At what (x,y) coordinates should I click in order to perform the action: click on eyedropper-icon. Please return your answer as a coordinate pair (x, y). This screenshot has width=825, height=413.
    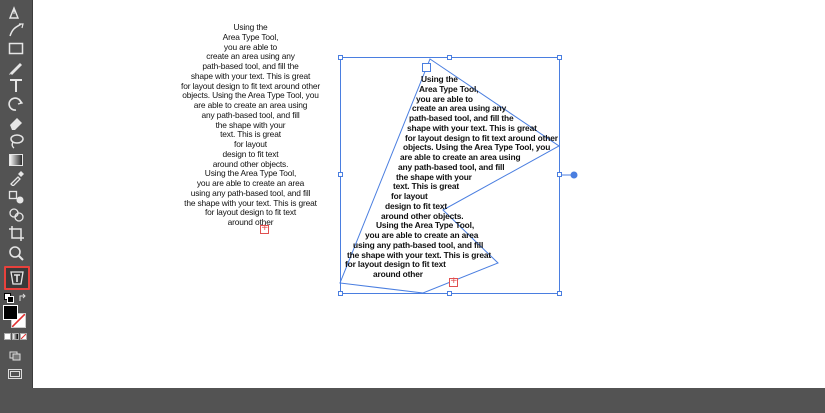
    Looking at the image, I should click on (16, 177).